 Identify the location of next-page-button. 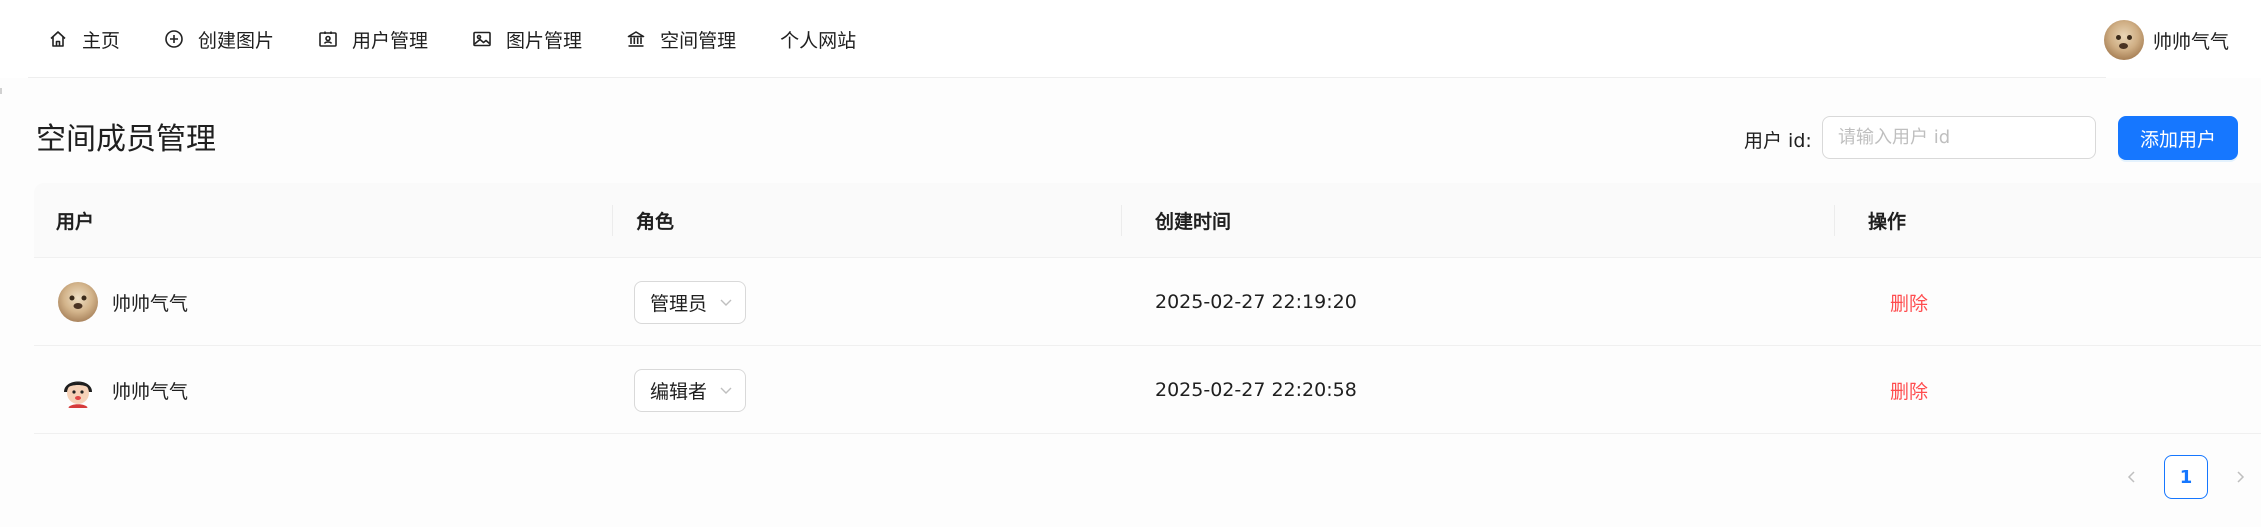
(2240, 477).